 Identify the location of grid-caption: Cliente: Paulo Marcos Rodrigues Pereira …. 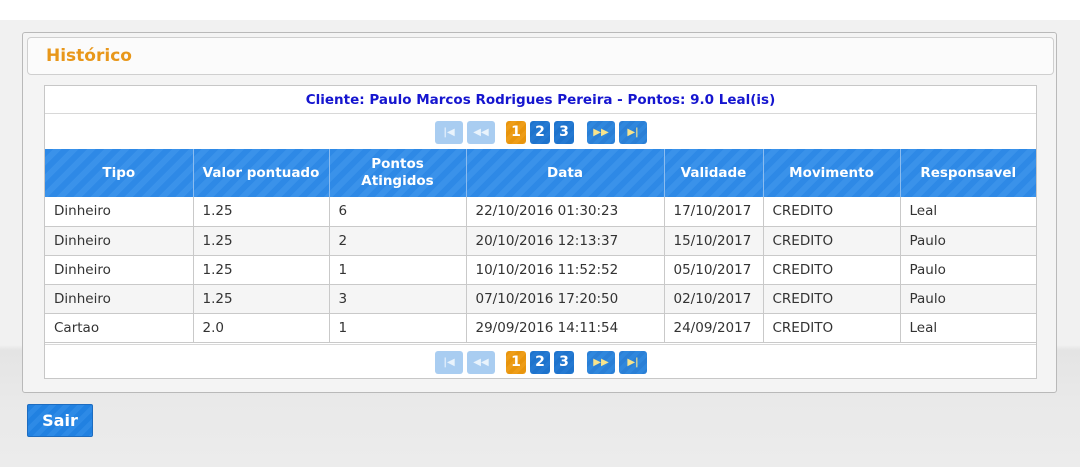
(540, 100).